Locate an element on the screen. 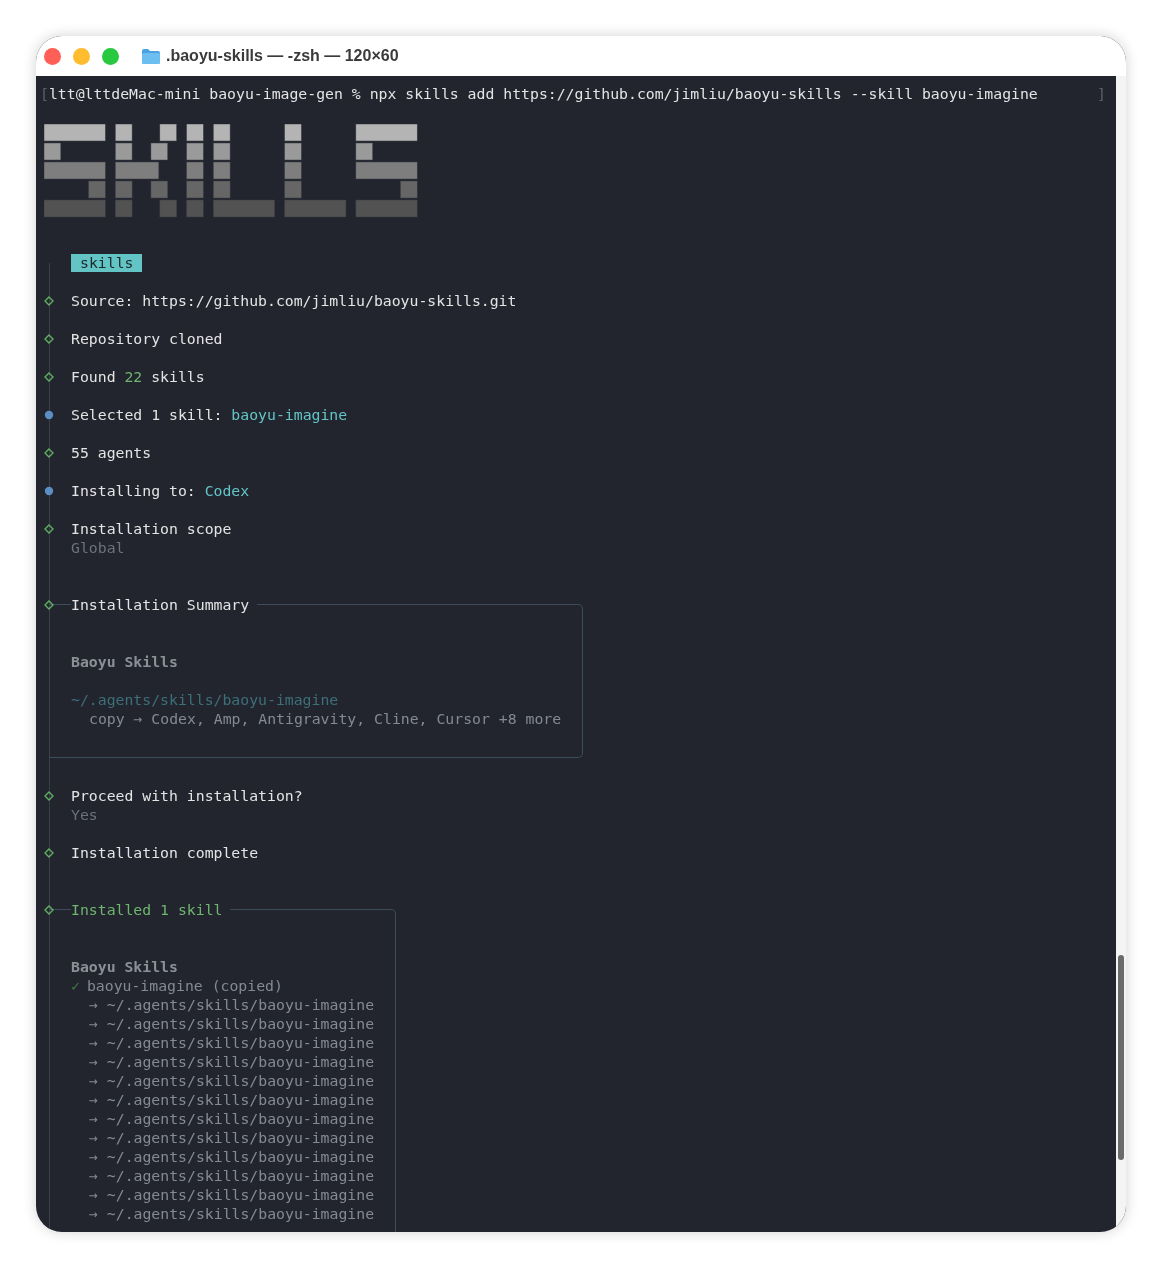  step-text: Installing to: Codex is located at coordinates (161, 490).